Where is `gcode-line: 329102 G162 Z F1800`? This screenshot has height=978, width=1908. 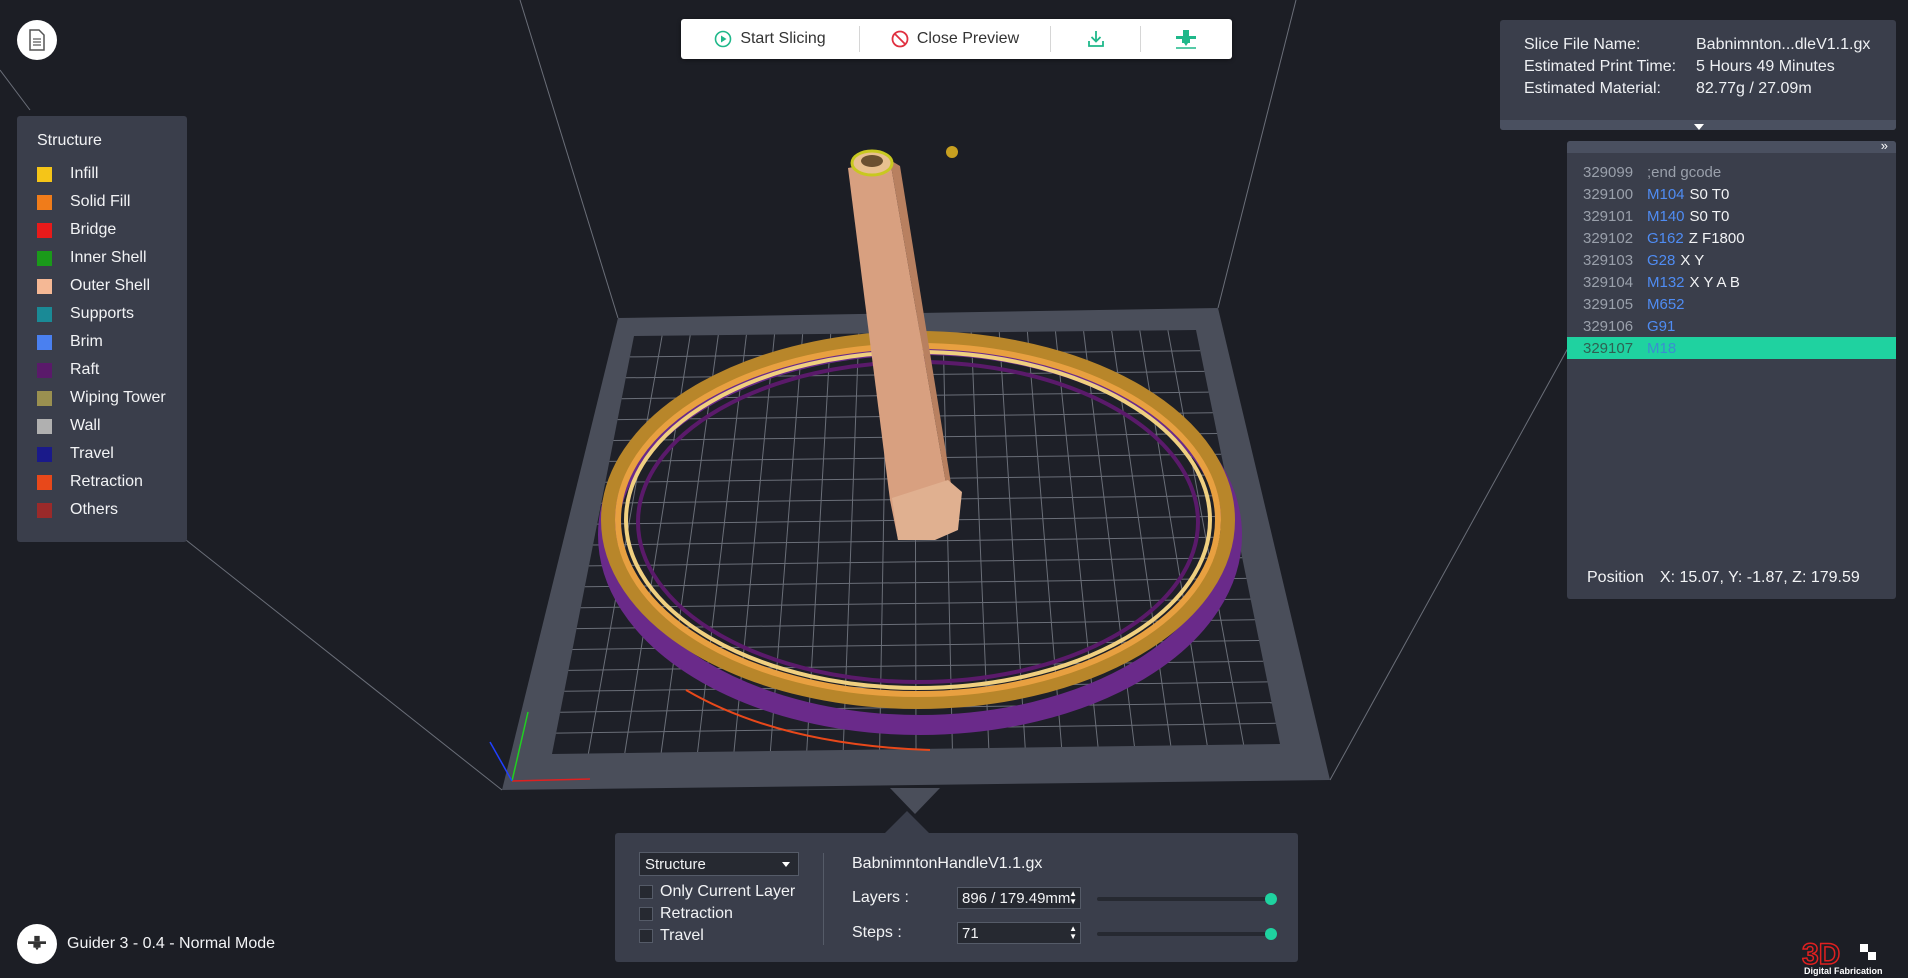
gcode-line: 329102 G162 Z F1800 is located at coordinates (1731, 238).